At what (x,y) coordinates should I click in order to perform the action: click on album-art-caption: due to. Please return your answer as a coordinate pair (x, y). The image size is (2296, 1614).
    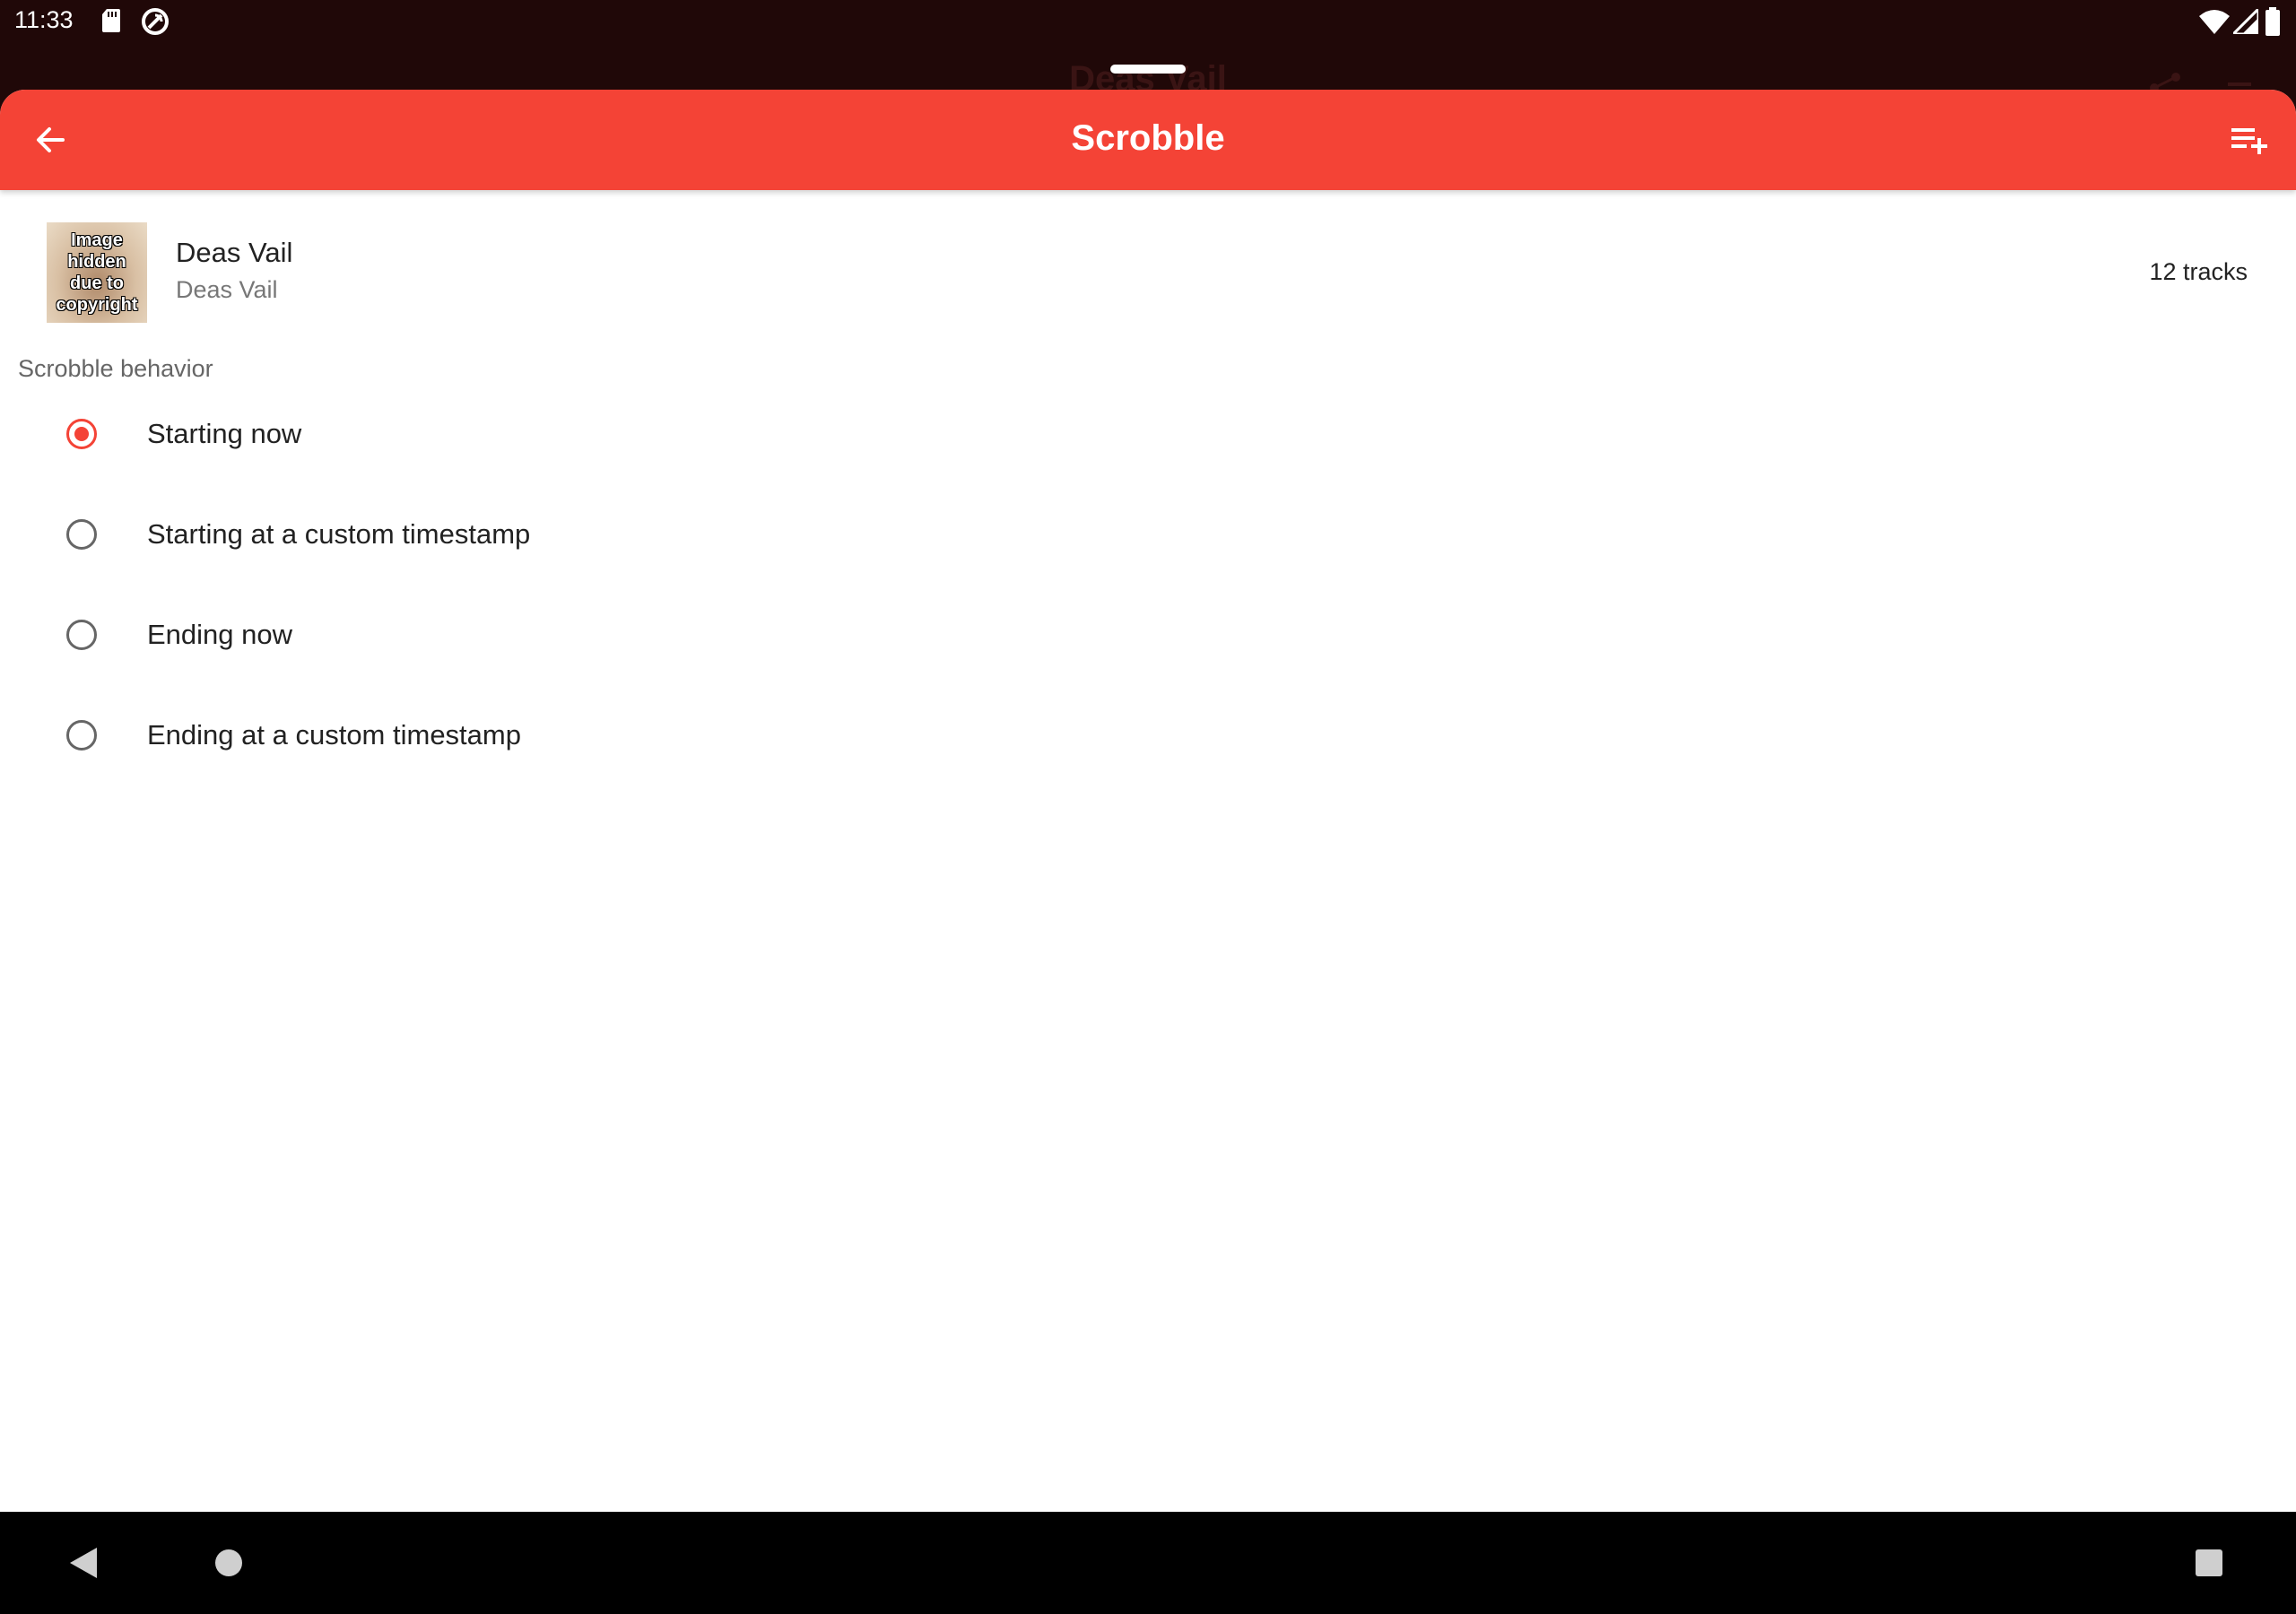
    Looking at the image, I should click on (97, 283).